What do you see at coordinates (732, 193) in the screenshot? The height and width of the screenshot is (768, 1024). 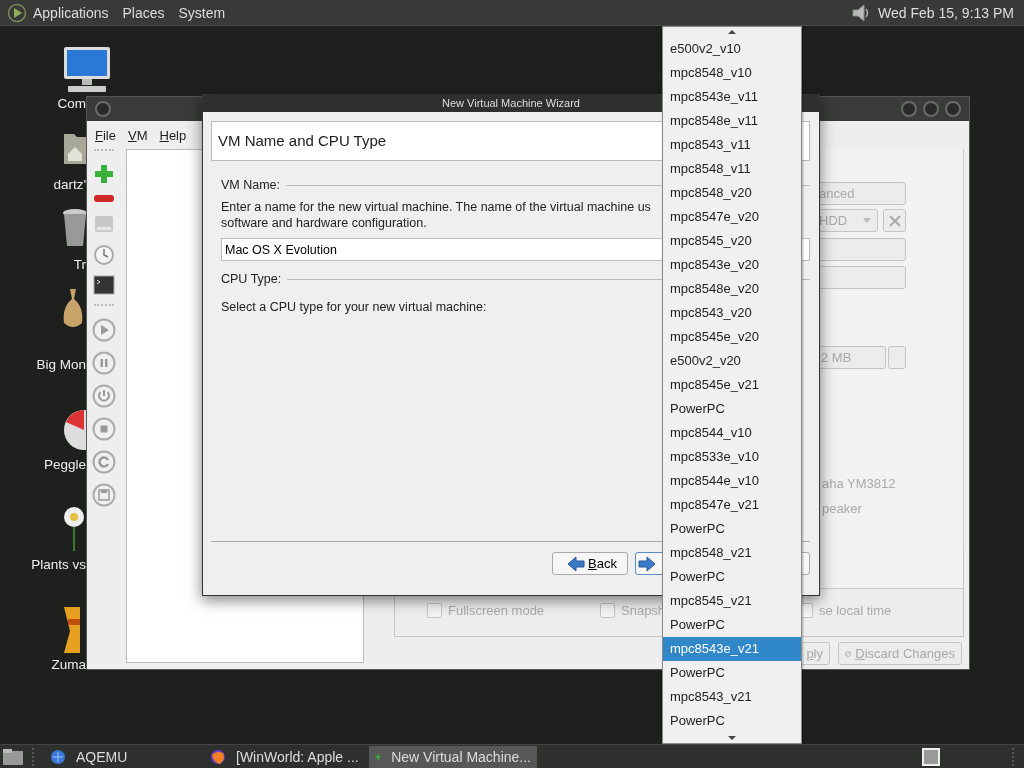 I see `cpu-type-option: mpc8548_v20` at bounding box center [732, 193].